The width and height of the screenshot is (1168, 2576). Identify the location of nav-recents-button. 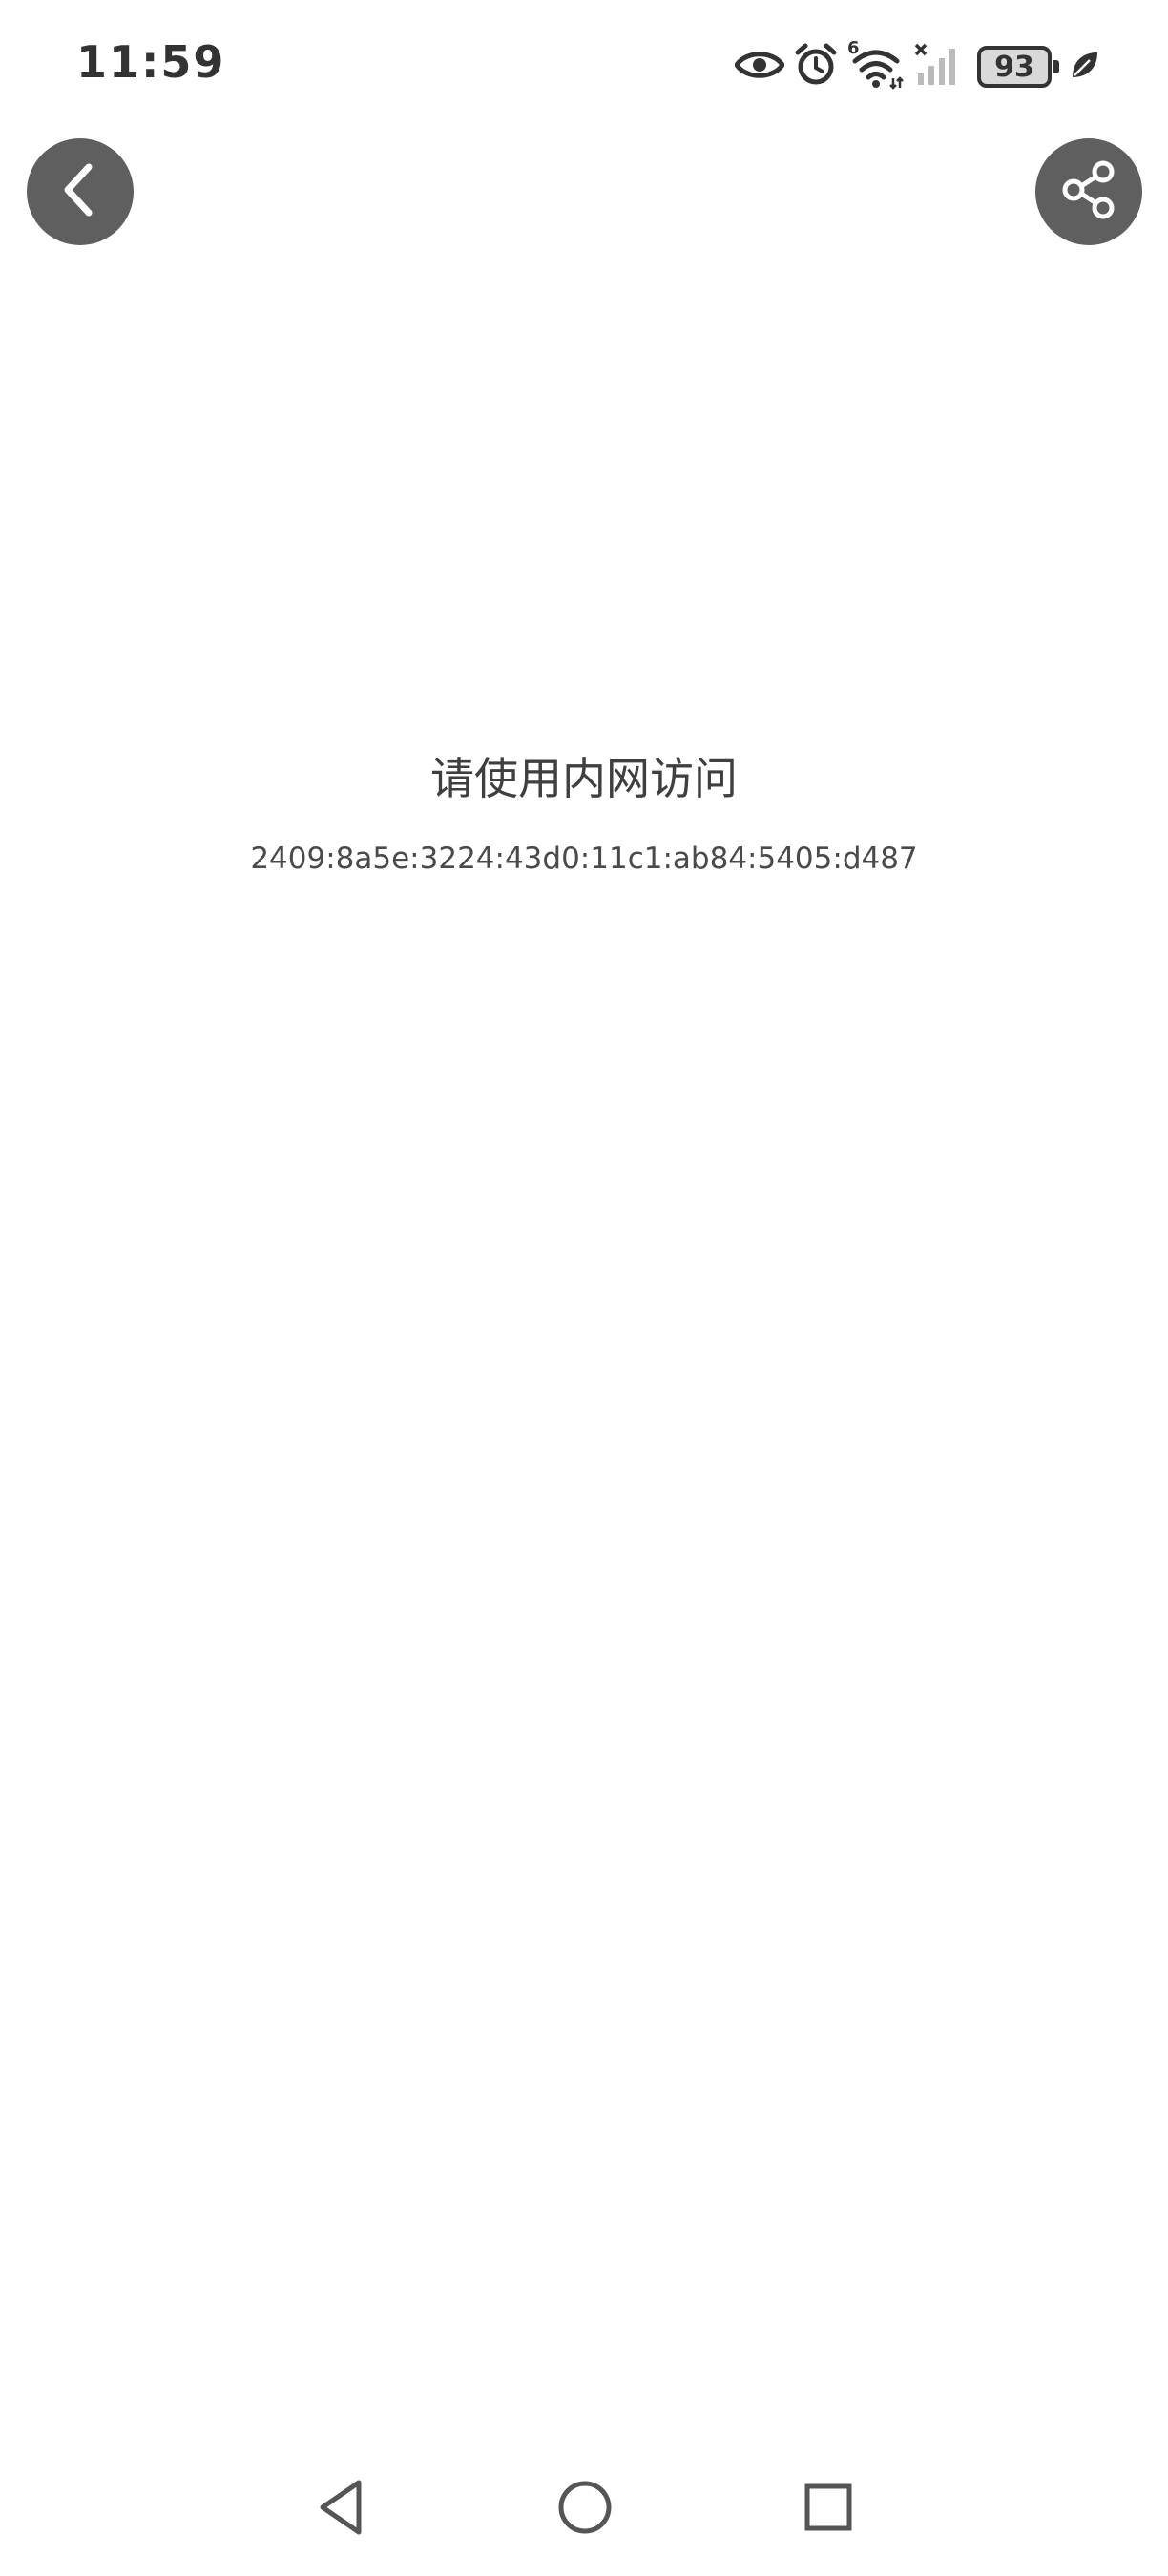
(828, 2509).